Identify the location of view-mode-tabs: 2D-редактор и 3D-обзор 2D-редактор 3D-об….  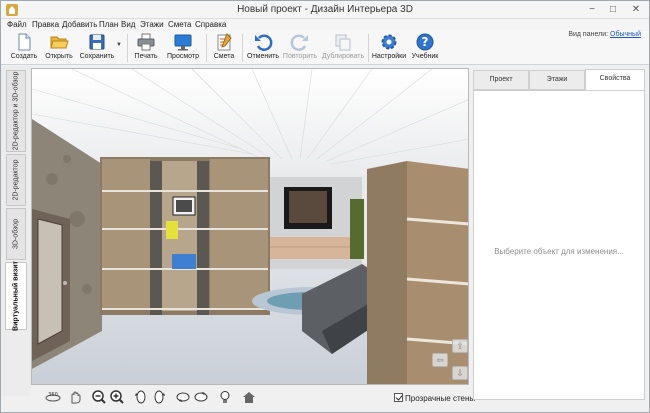
(16, 231).